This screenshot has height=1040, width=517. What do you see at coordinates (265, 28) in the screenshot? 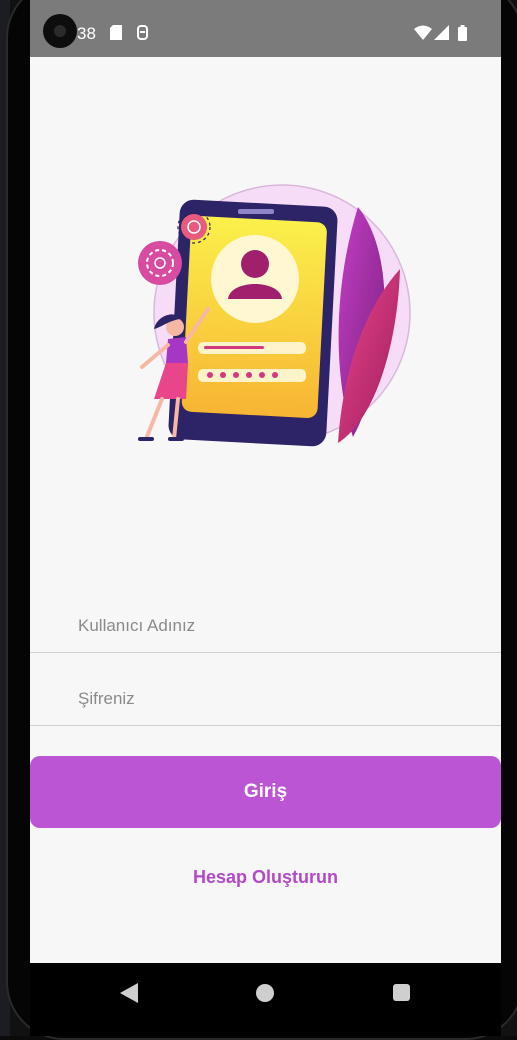
I see `status-bar: 38` at bounding box center [265, 28].